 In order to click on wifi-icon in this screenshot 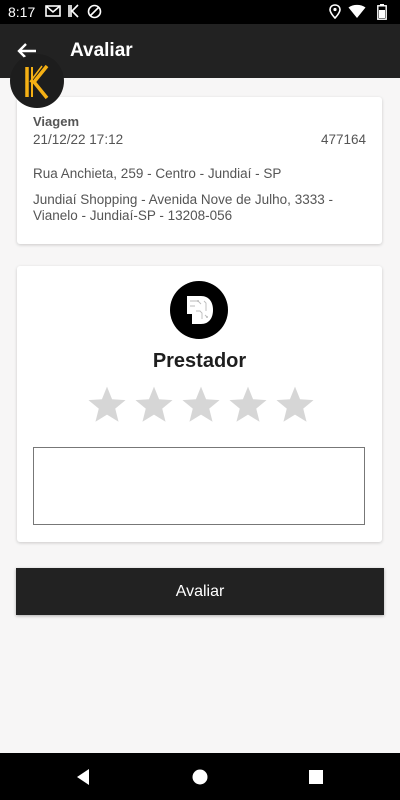, I will do `click(357, 11)`.